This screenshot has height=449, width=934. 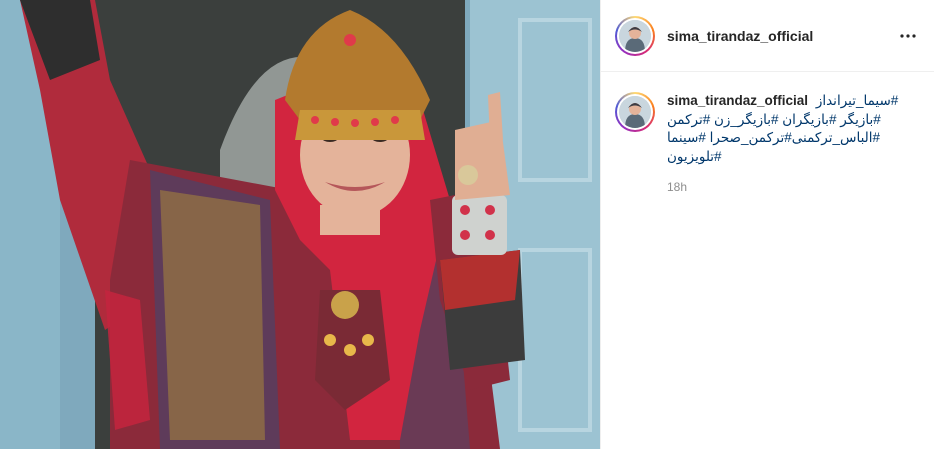 What do you see at coordinates (740, 36) in the screenshot?
I see `header-username: sima_tirandaz_official` at bounding box center [740, 36].